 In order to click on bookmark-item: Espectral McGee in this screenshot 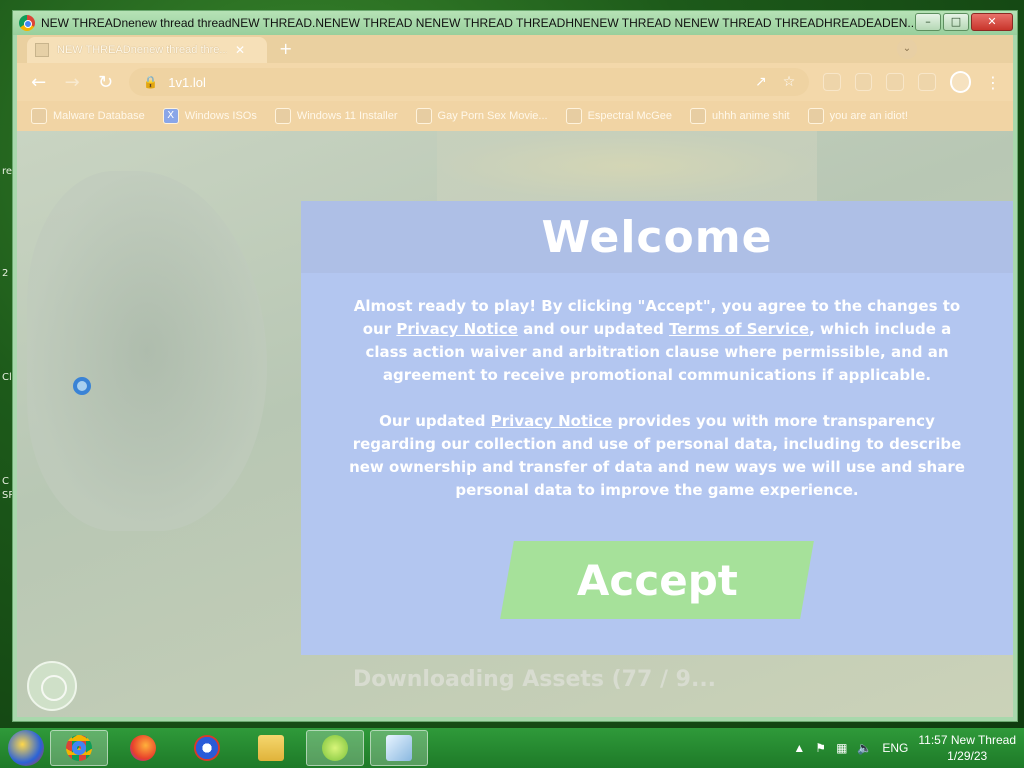, I will do `click(618, 116)`.